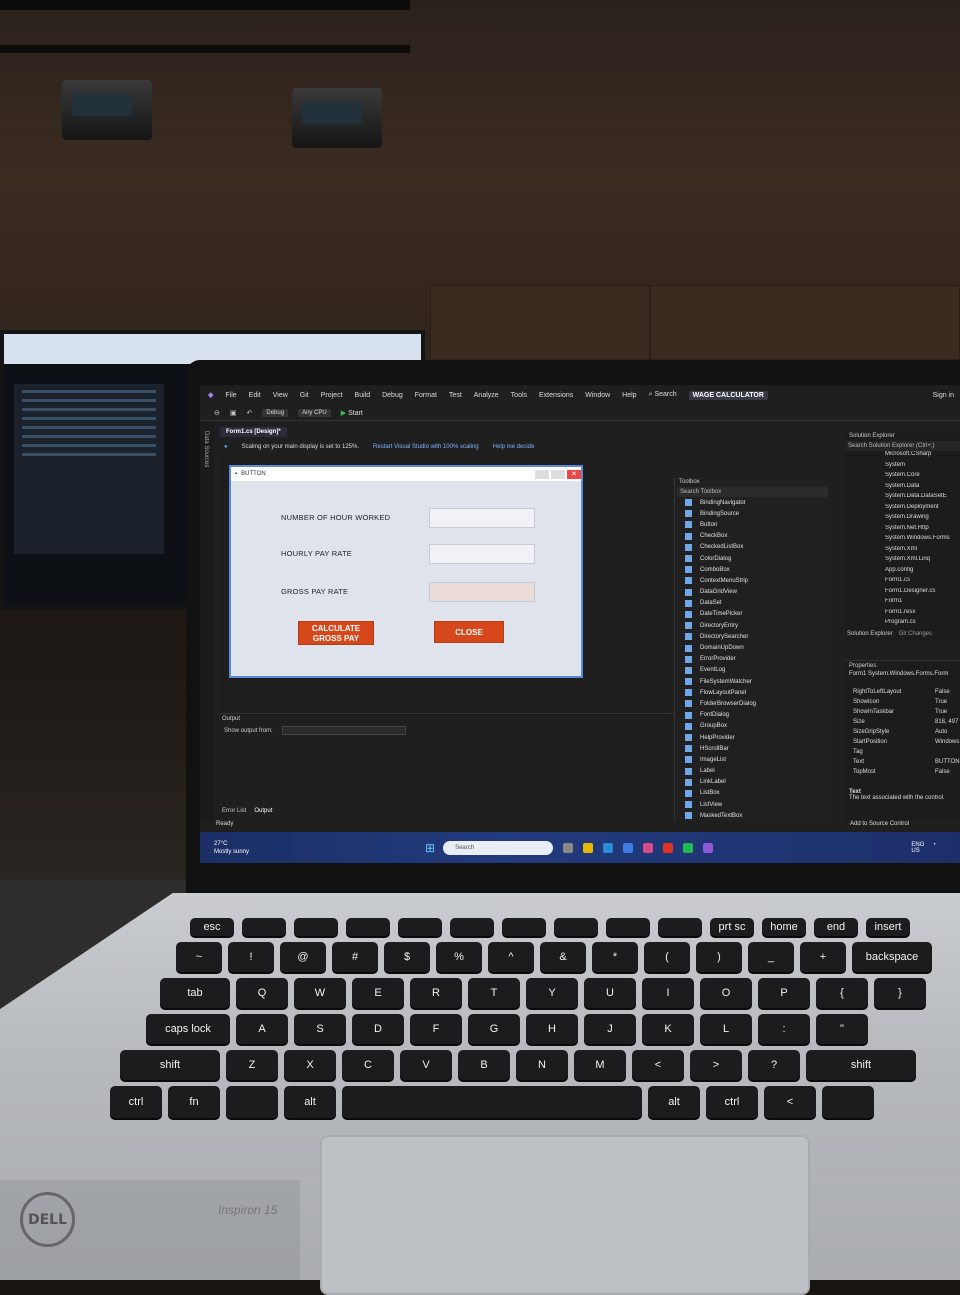 The image size is (960, 1295). I want to click on keyboard-key: end, so click(836, 927).